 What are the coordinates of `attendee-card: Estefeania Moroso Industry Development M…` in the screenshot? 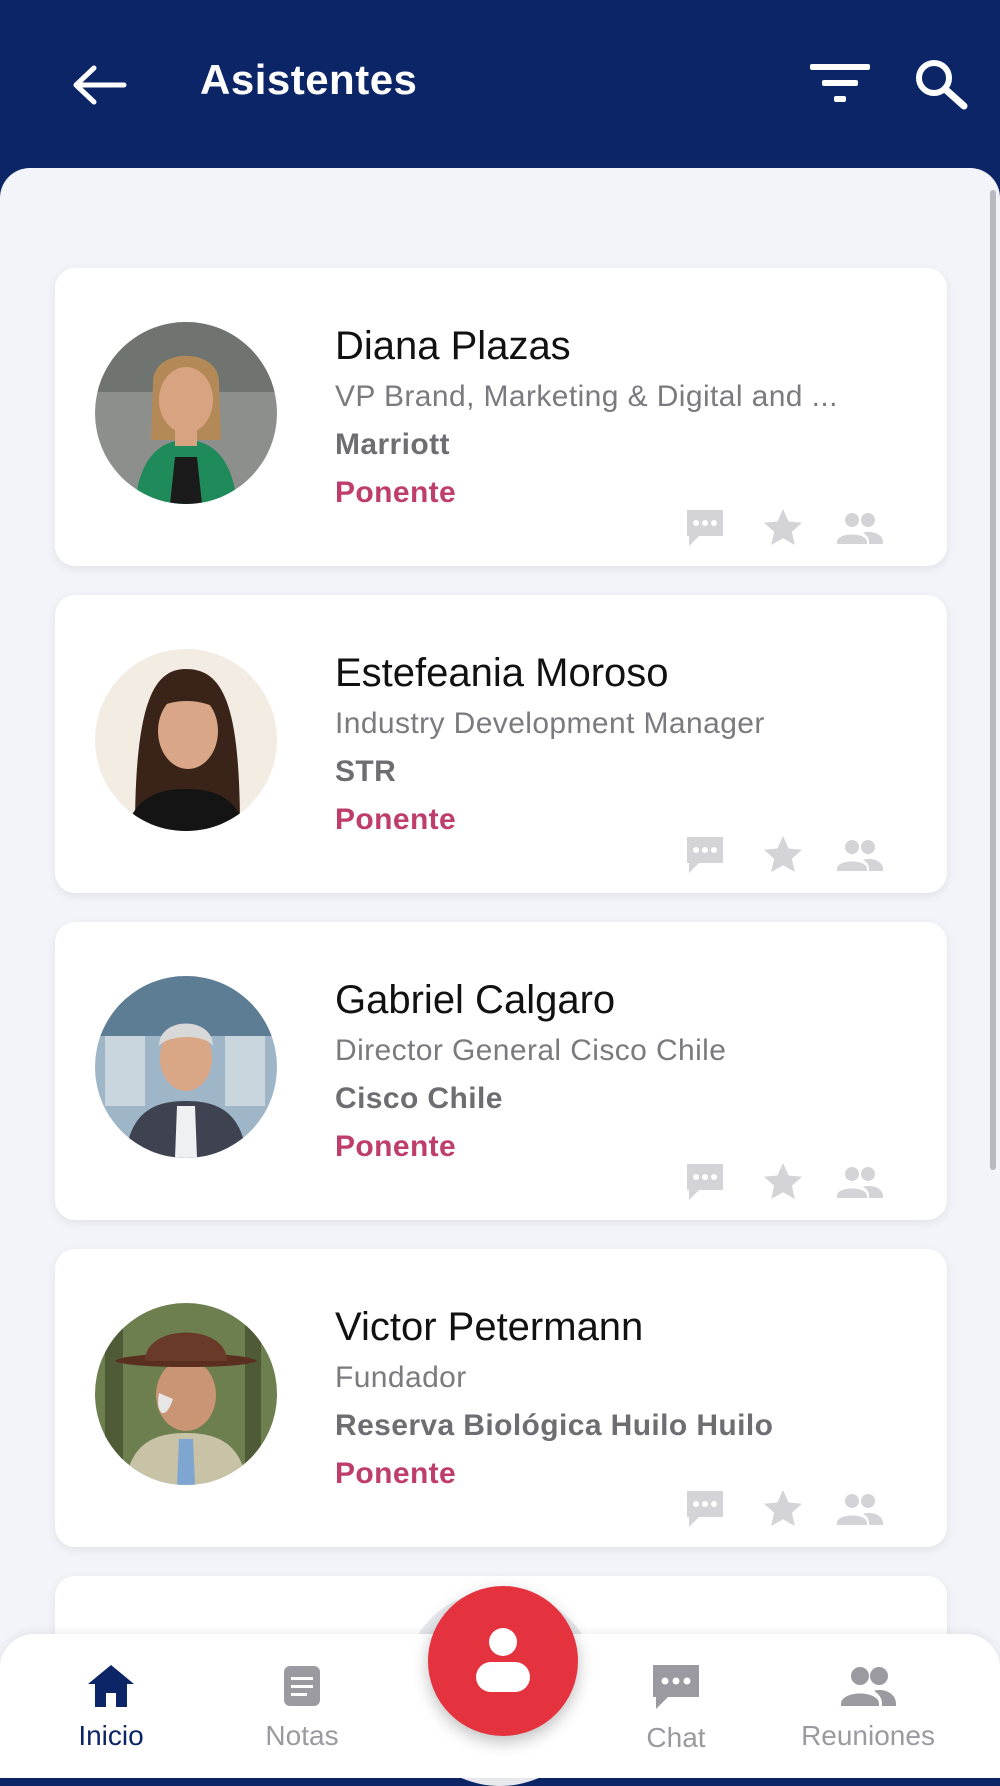 It's located at (501, 744).